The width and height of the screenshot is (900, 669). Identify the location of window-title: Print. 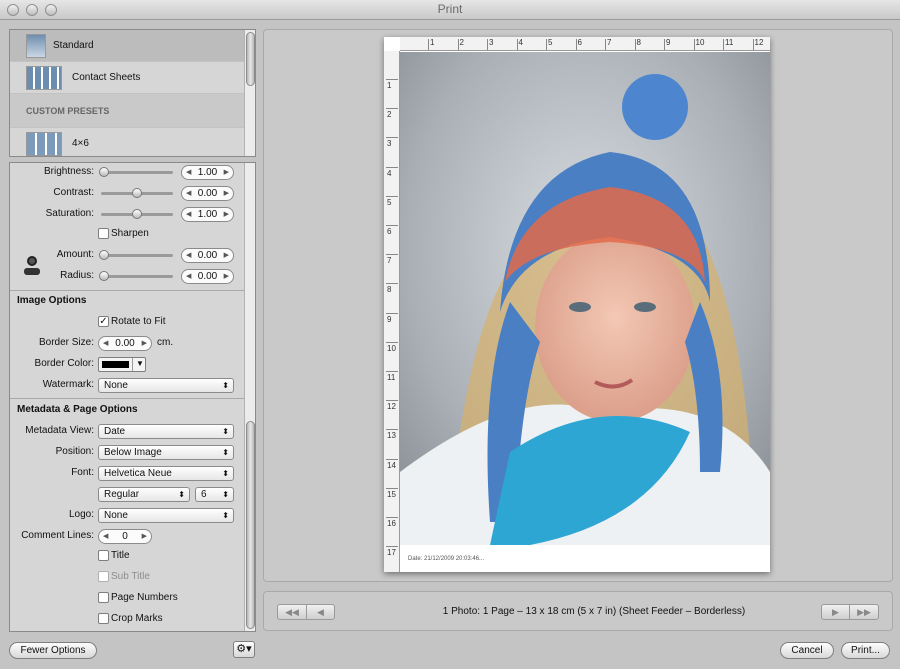
(450, 9).